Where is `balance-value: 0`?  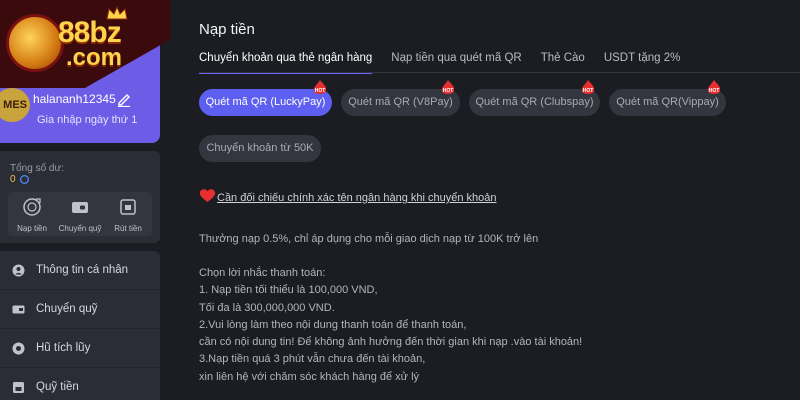 balance-value: 0 is located at coordinates (13, 179).